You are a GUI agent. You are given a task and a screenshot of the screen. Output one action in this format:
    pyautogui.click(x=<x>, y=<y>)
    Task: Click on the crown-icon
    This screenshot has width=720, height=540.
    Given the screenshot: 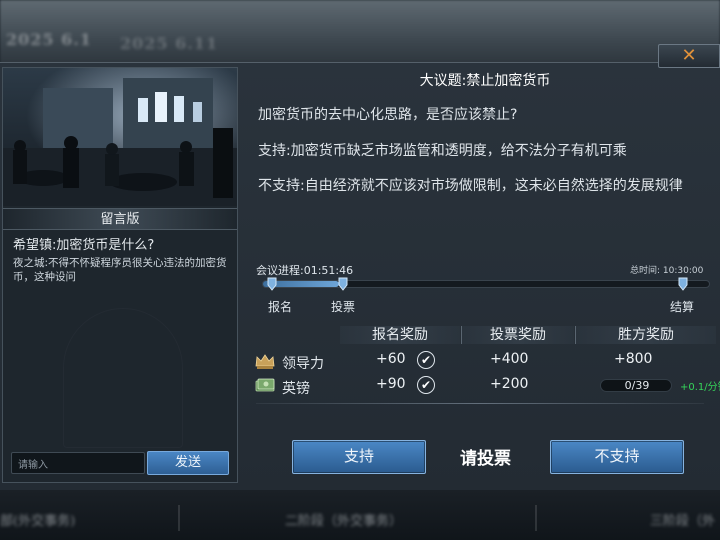 What is the action you would take?
    pyautogui.click(x=265, y=361)
    